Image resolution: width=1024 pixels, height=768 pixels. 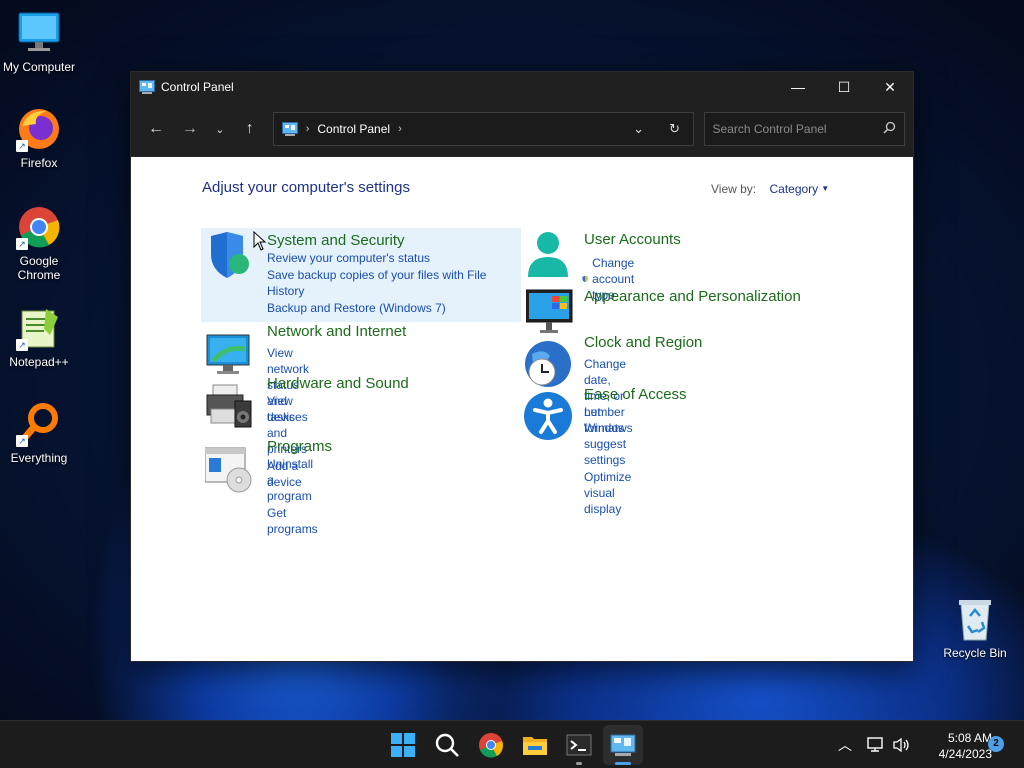 I want to click on search-input, so click(x=798, y=129).